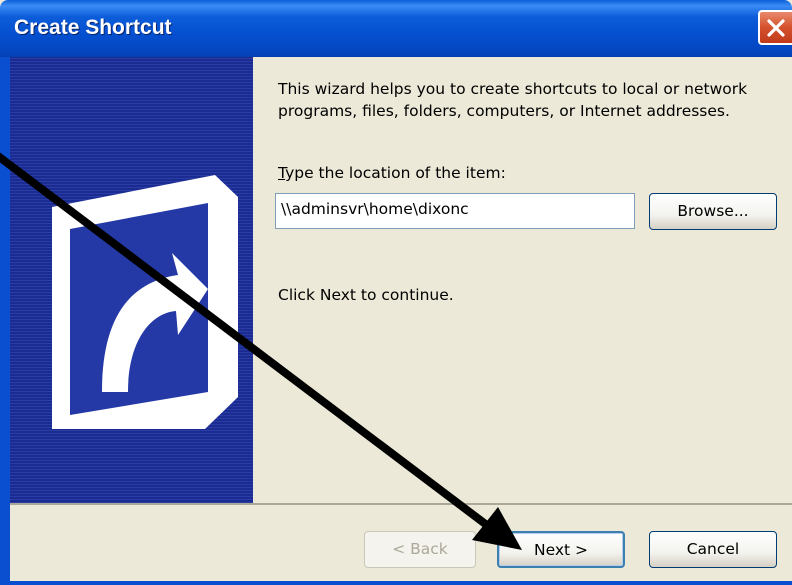  What do you see at coordinates (395, 173) in the screenshot?
I see `location-label-text: ype the location of the item:` at bounding box center [395, 173].